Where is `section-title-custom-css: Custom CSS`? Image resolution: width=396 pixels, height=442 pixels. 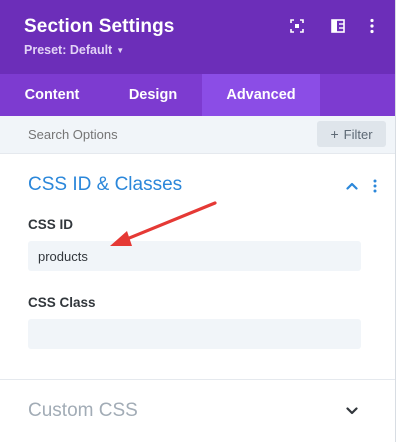 section-title-custom-css: Custom CSS is located at coordinates (83, 411).